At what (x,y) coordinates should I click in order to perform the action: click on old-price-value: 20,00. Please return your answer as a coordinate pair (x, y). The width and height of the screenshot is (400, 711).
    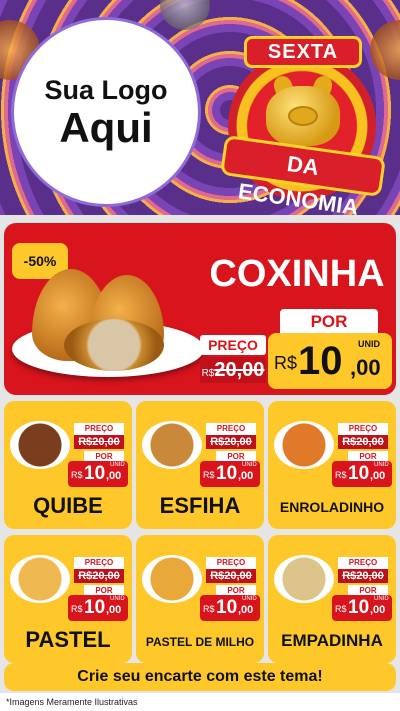
    Looking at the image, I should click on (239, 370).